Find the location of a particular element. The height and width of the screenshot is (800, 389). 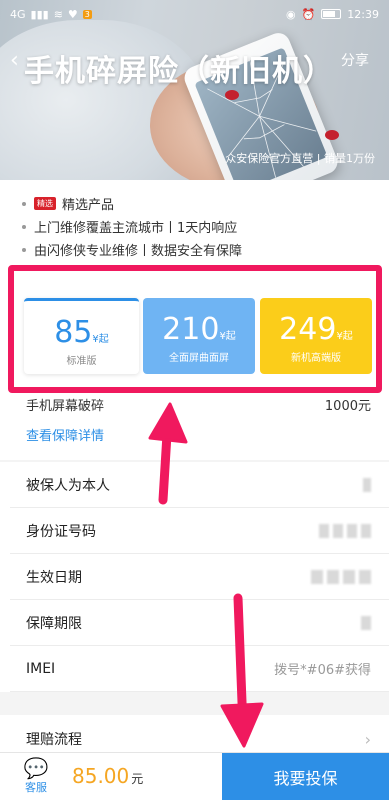

customer-service-button: 💬 客服 is located at coordinates (36, 776).